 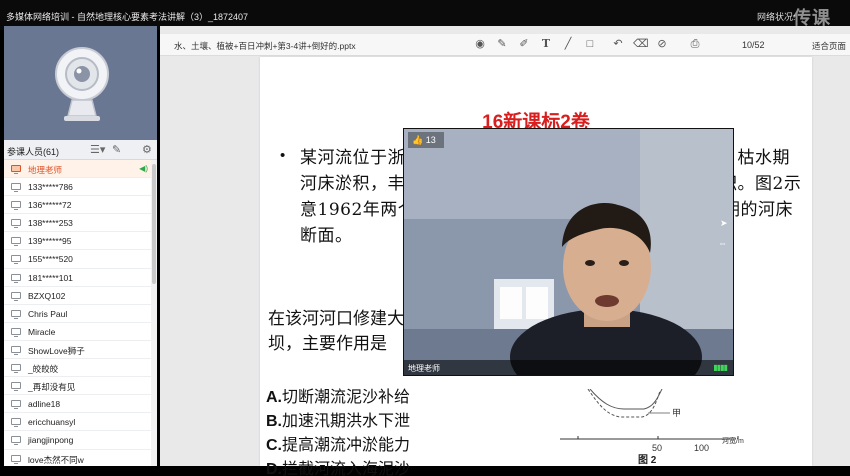 I want to click on member-name: jiangjinpong, so click(x=51, y=440).